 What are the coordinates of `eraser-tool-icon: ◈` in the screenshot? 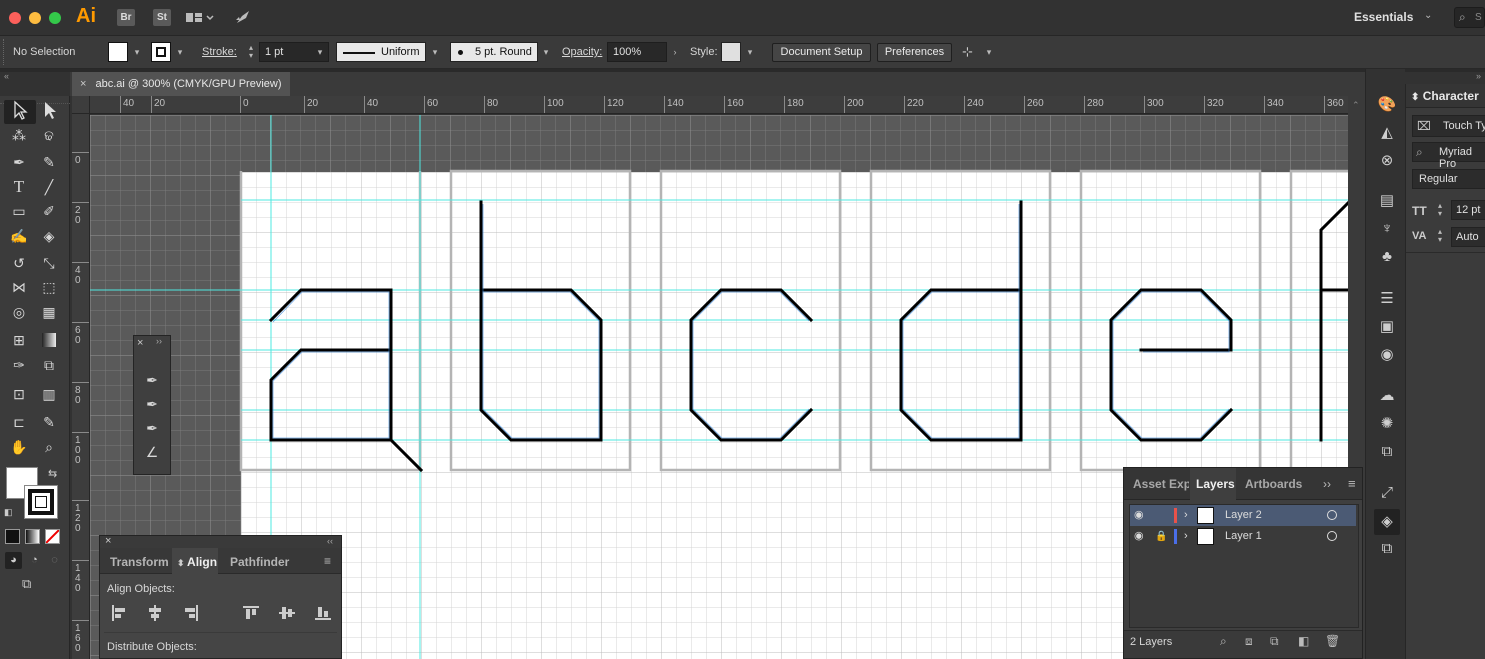 It's located at (49, 236).